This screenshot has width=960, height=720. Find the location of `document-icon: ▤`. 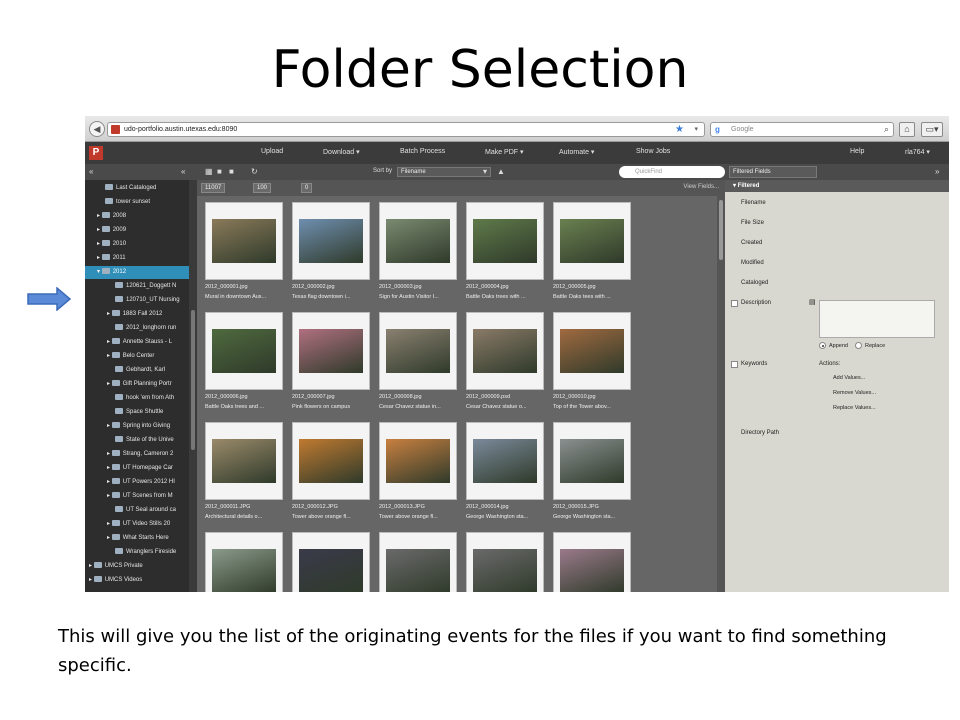

document-icon: ▤ is located at coordinates (812, 302).